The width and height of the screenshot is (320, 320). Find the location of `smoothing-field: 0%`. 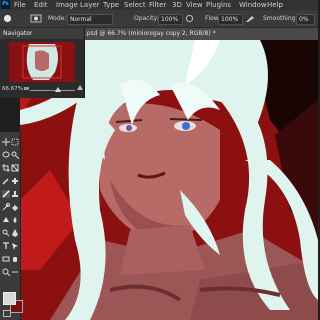

smoothing-field: 0% is located at coordinates (305, 19).